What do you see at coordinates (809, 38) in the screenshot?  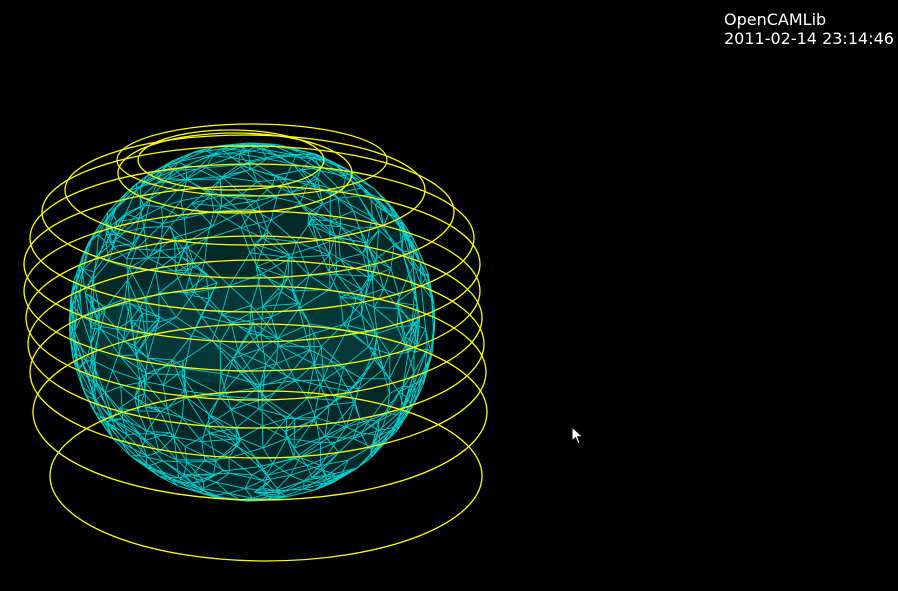 I see `timestamp-label: 2011-02-14 23:14:46` at bounding box center [809, 38].